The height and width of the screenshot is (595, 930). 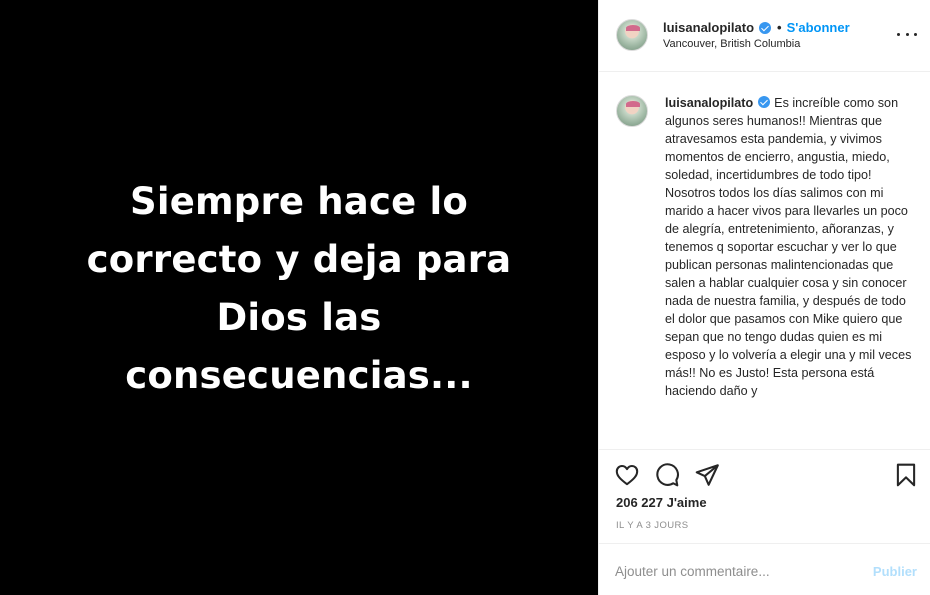 I want to click on likes-count: 206 227 J'aime, so click(x=661, y=502).